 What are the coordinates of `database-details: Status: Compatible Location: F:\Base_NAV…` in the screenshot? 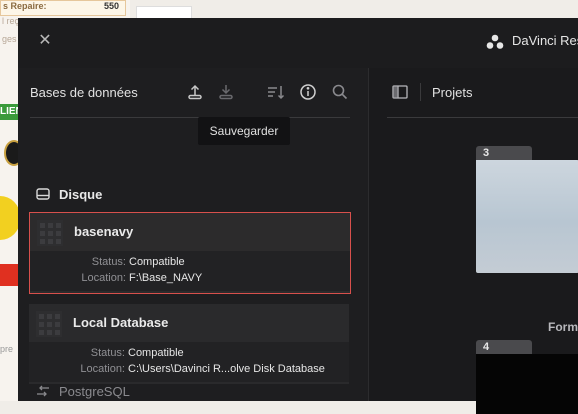 It's located at (190, 271).